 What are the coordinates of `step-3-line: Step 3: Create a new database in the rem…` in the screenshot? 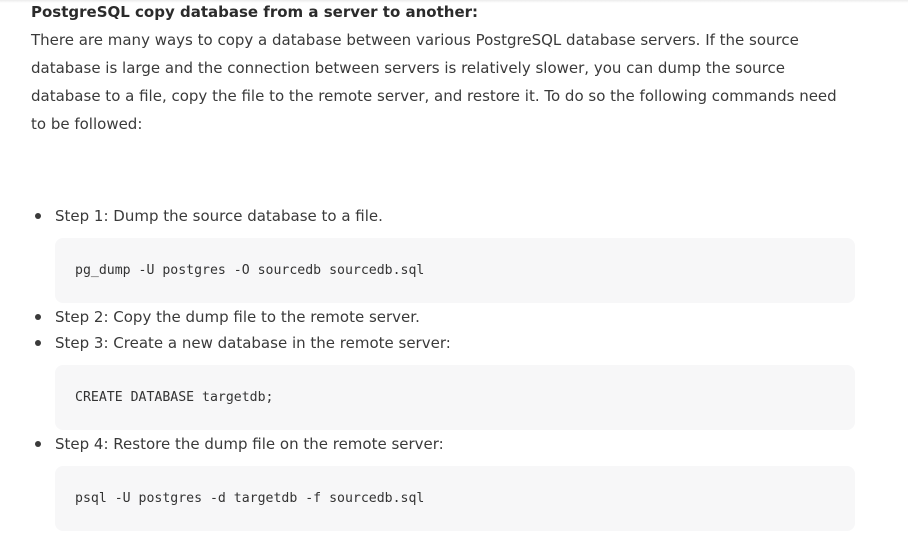 It's located at (446, 343).